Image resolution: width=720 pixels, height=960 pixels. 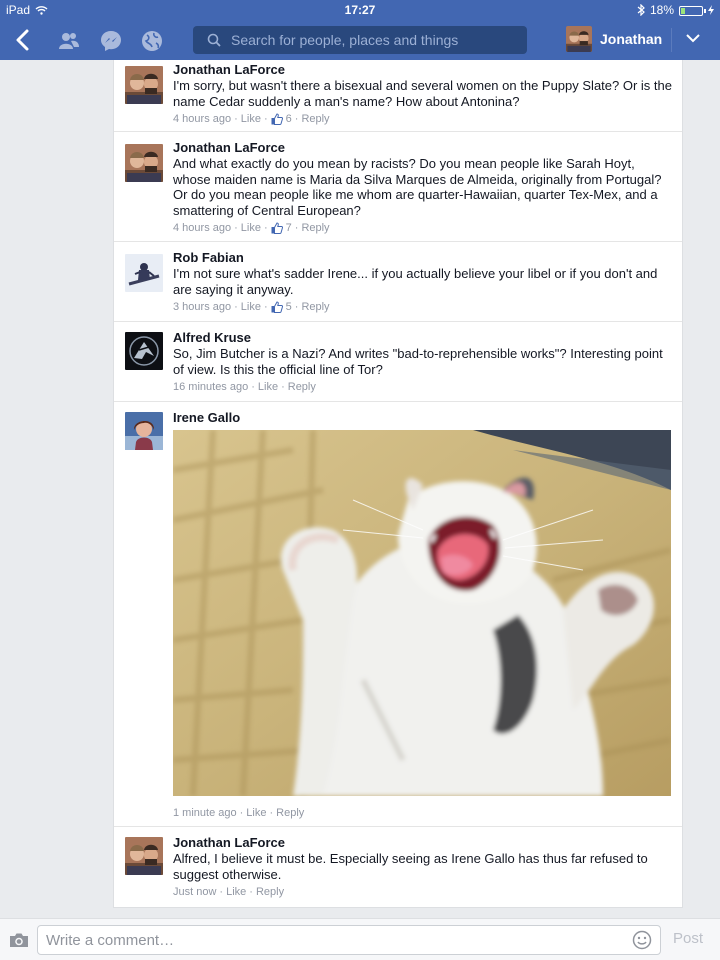 I want to click on comment-meta: Just now · Like · Reply, so click(x=229, y=892).